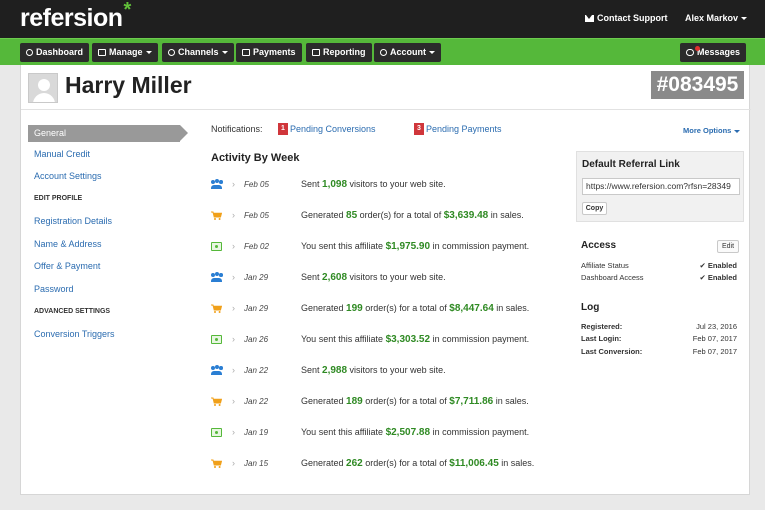  Describe the element at coordinates (601, 338) in the screenshot. I see `last-login-label: Last Login:` at that location.